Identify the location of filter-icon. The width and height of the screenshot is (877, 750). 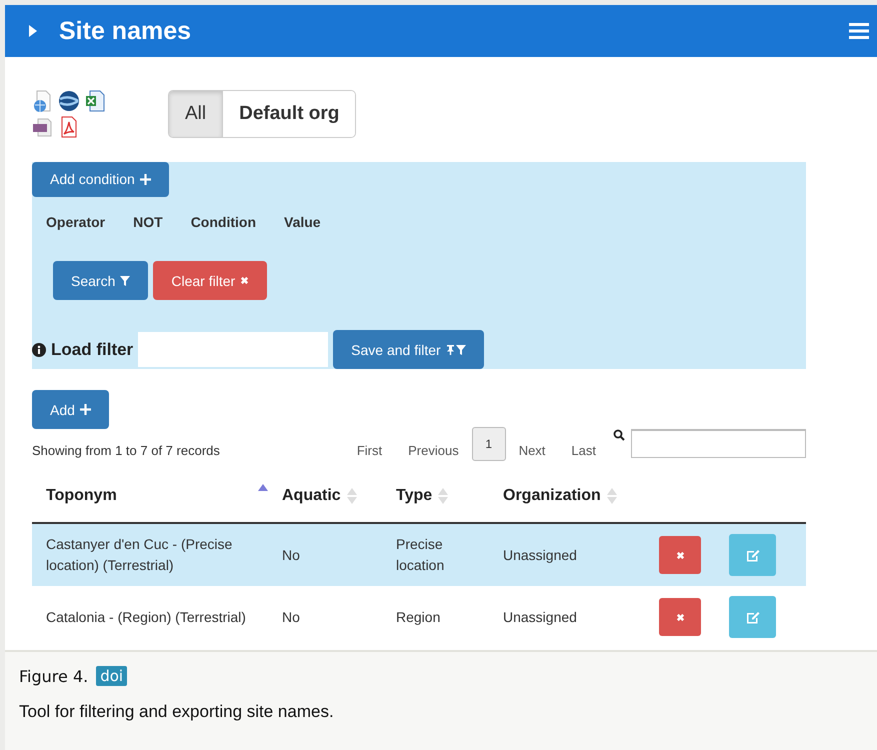
(125, 281).